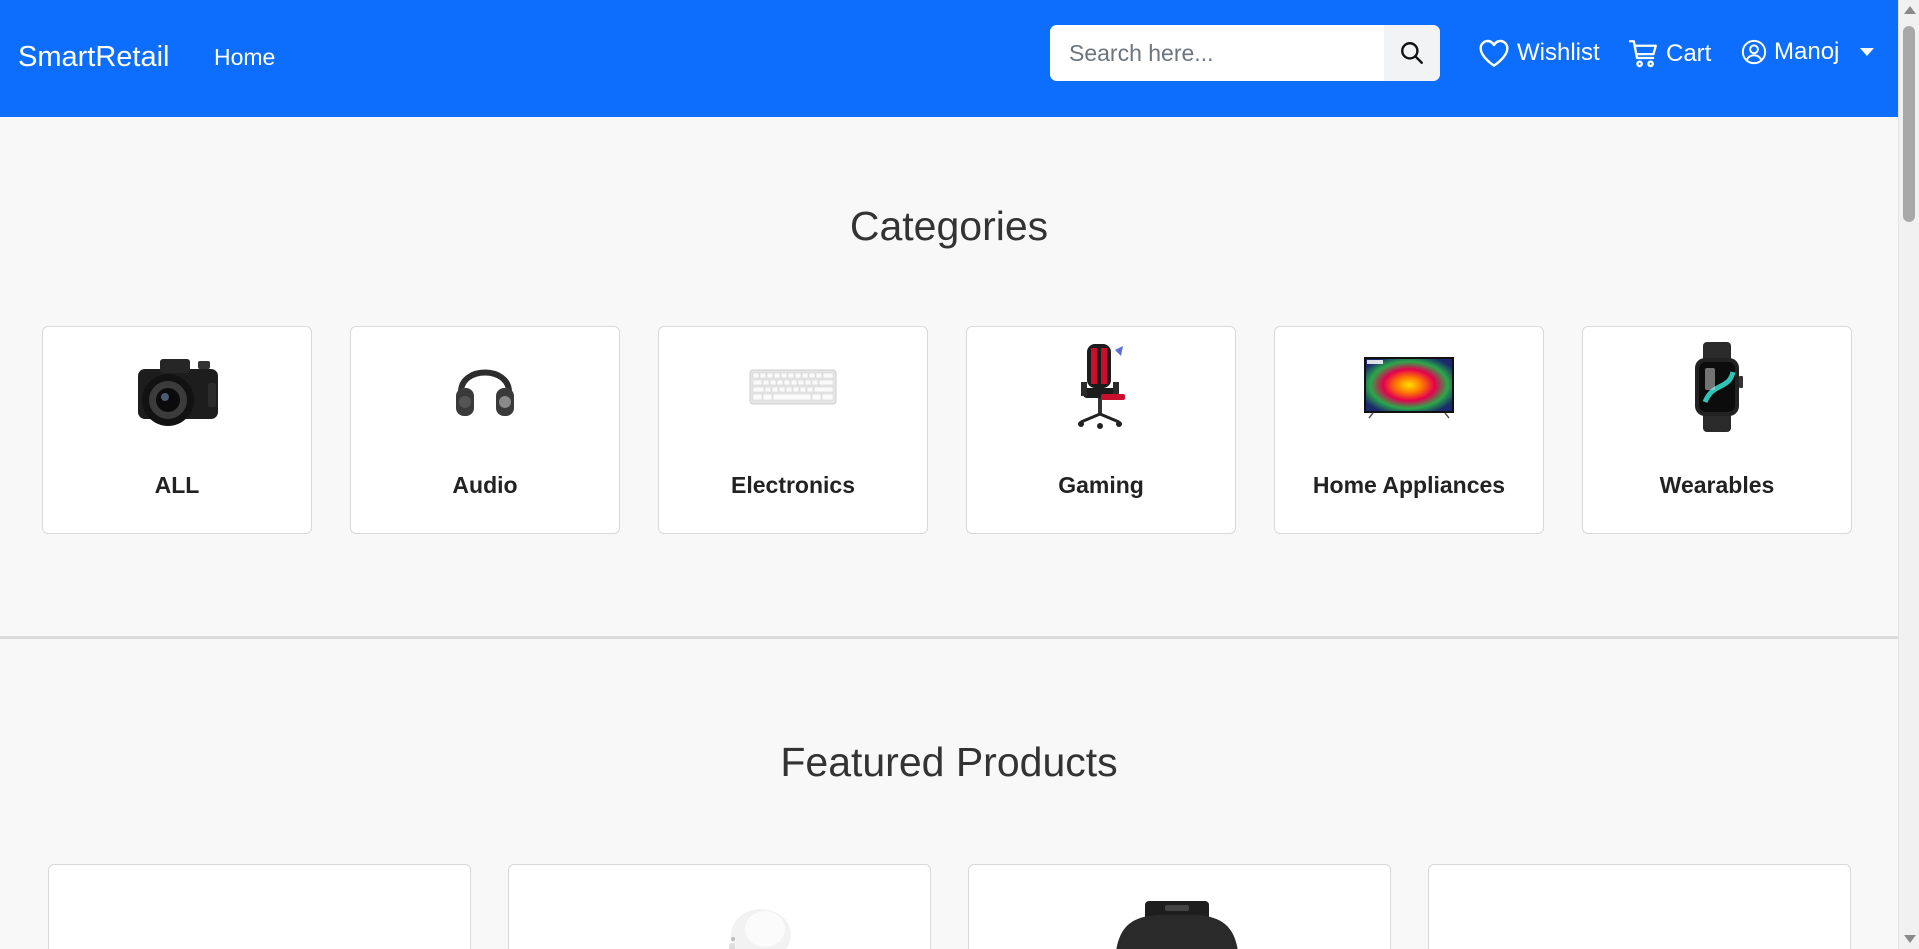 The width and height of the screenshot is (1919, 949). I want to click on categories-title: Categories, so click(949, 226).